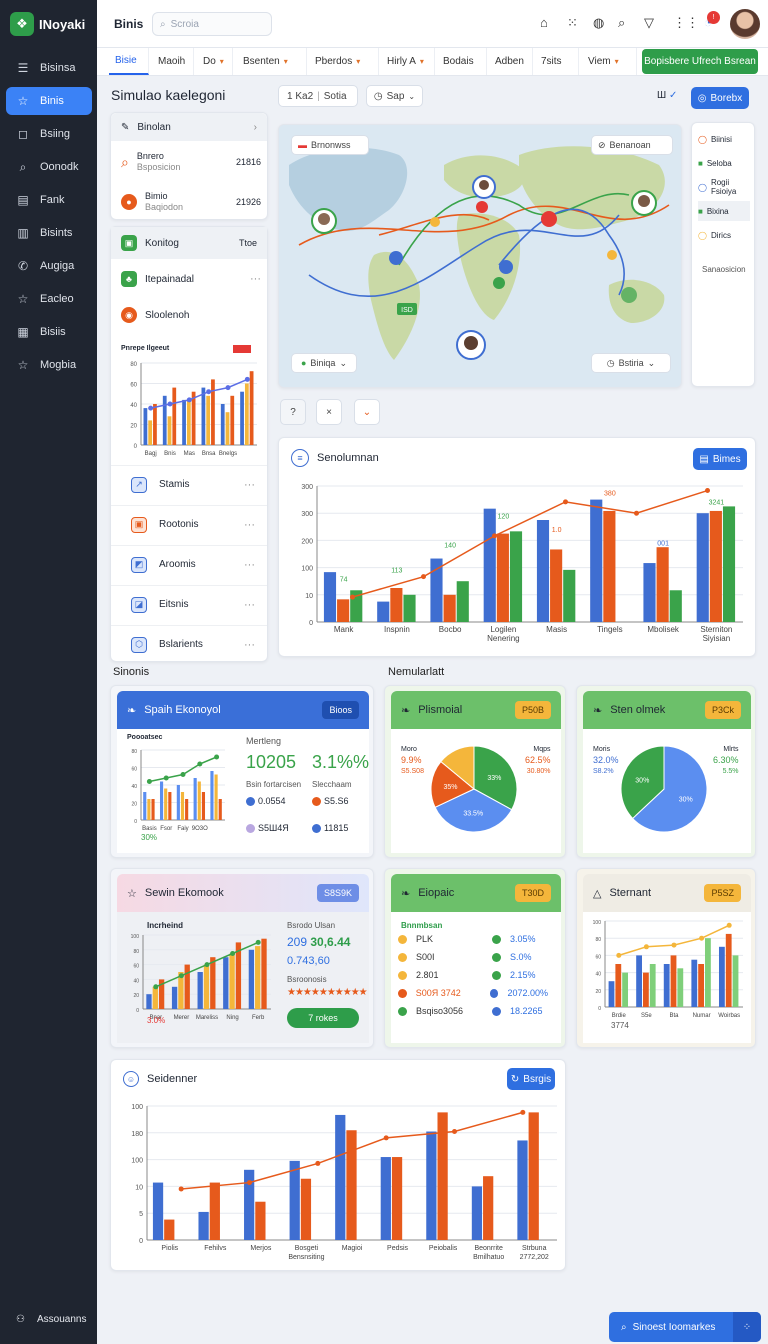  Describe the element at coordinates (408, 61) in the screenshot. I see `tab-6: Hirly A ▾` at that location.